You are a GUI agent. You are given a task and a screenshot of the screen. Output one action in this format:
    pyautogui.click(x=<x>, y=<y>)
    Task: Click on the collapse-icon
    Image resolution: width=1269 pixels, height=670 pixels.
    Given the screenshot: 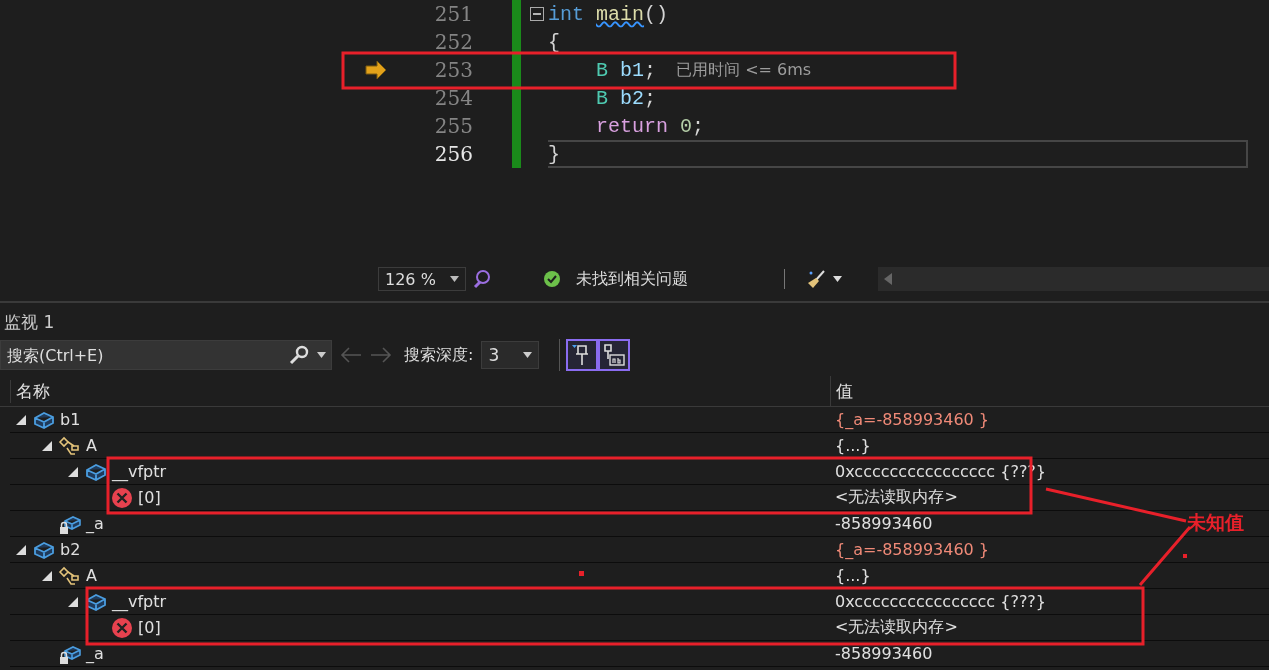 What is the action you would take?
    pyautogui.click(x=537, y=14)
    